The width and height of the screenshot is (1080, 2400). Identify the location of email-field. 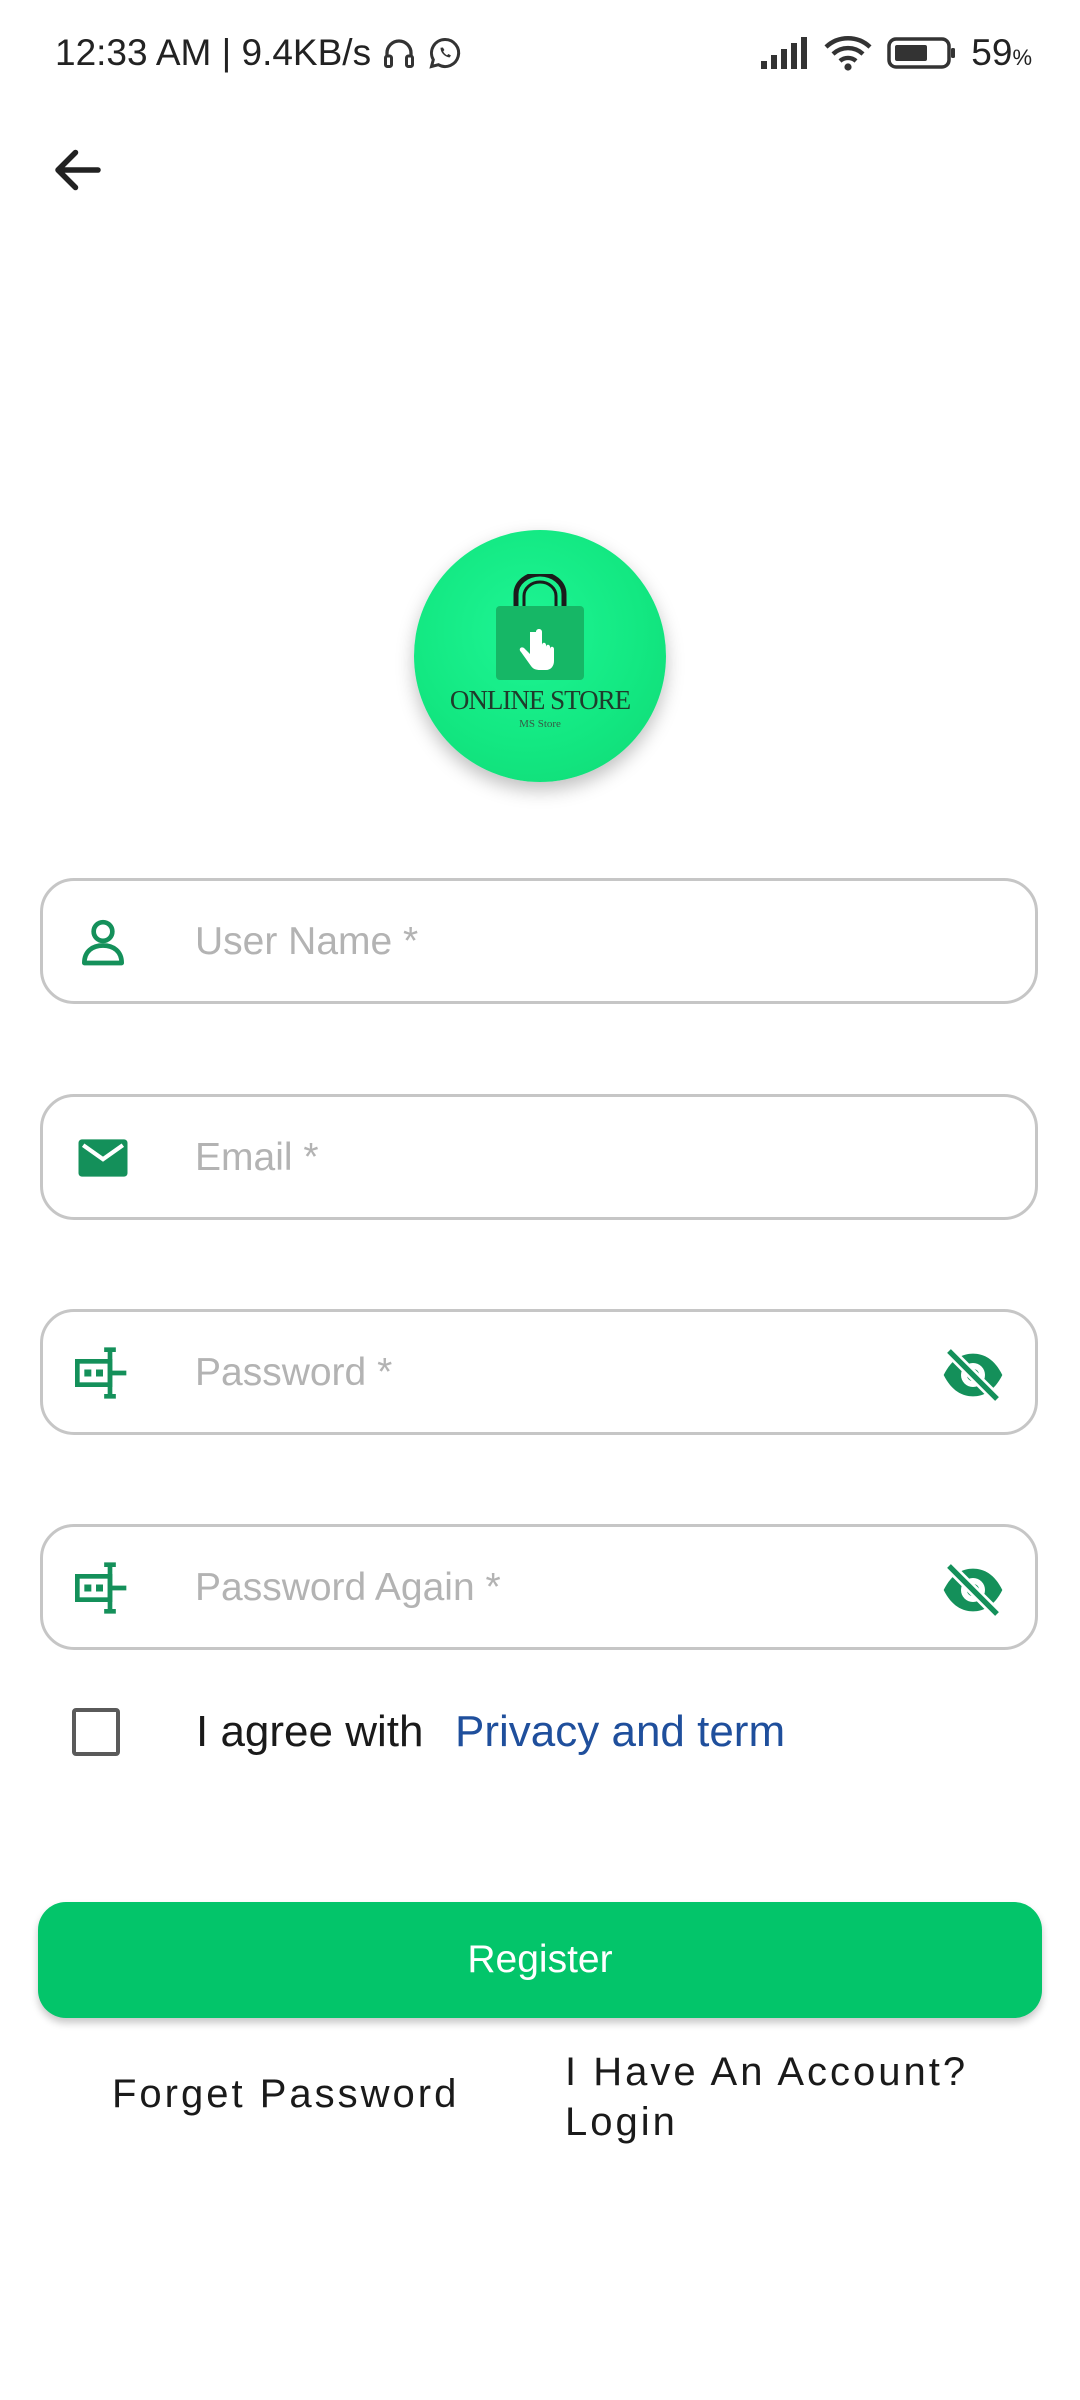
(539, 1157).